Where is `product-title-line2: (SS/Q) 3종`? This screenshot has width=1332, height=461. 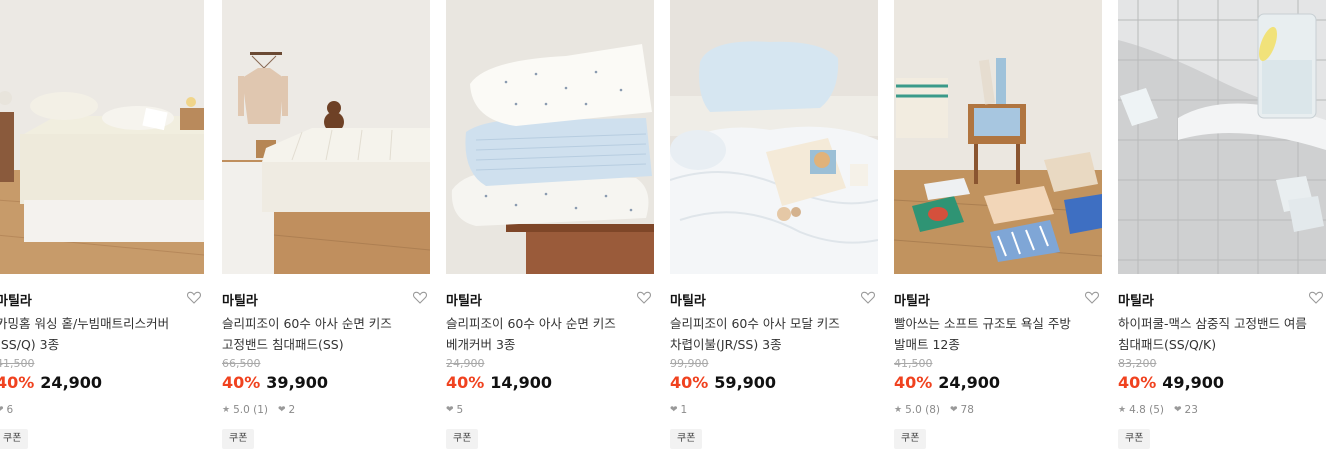 product-title-line2: (SS/Q) 3종 is located at coordinates (102, 344).